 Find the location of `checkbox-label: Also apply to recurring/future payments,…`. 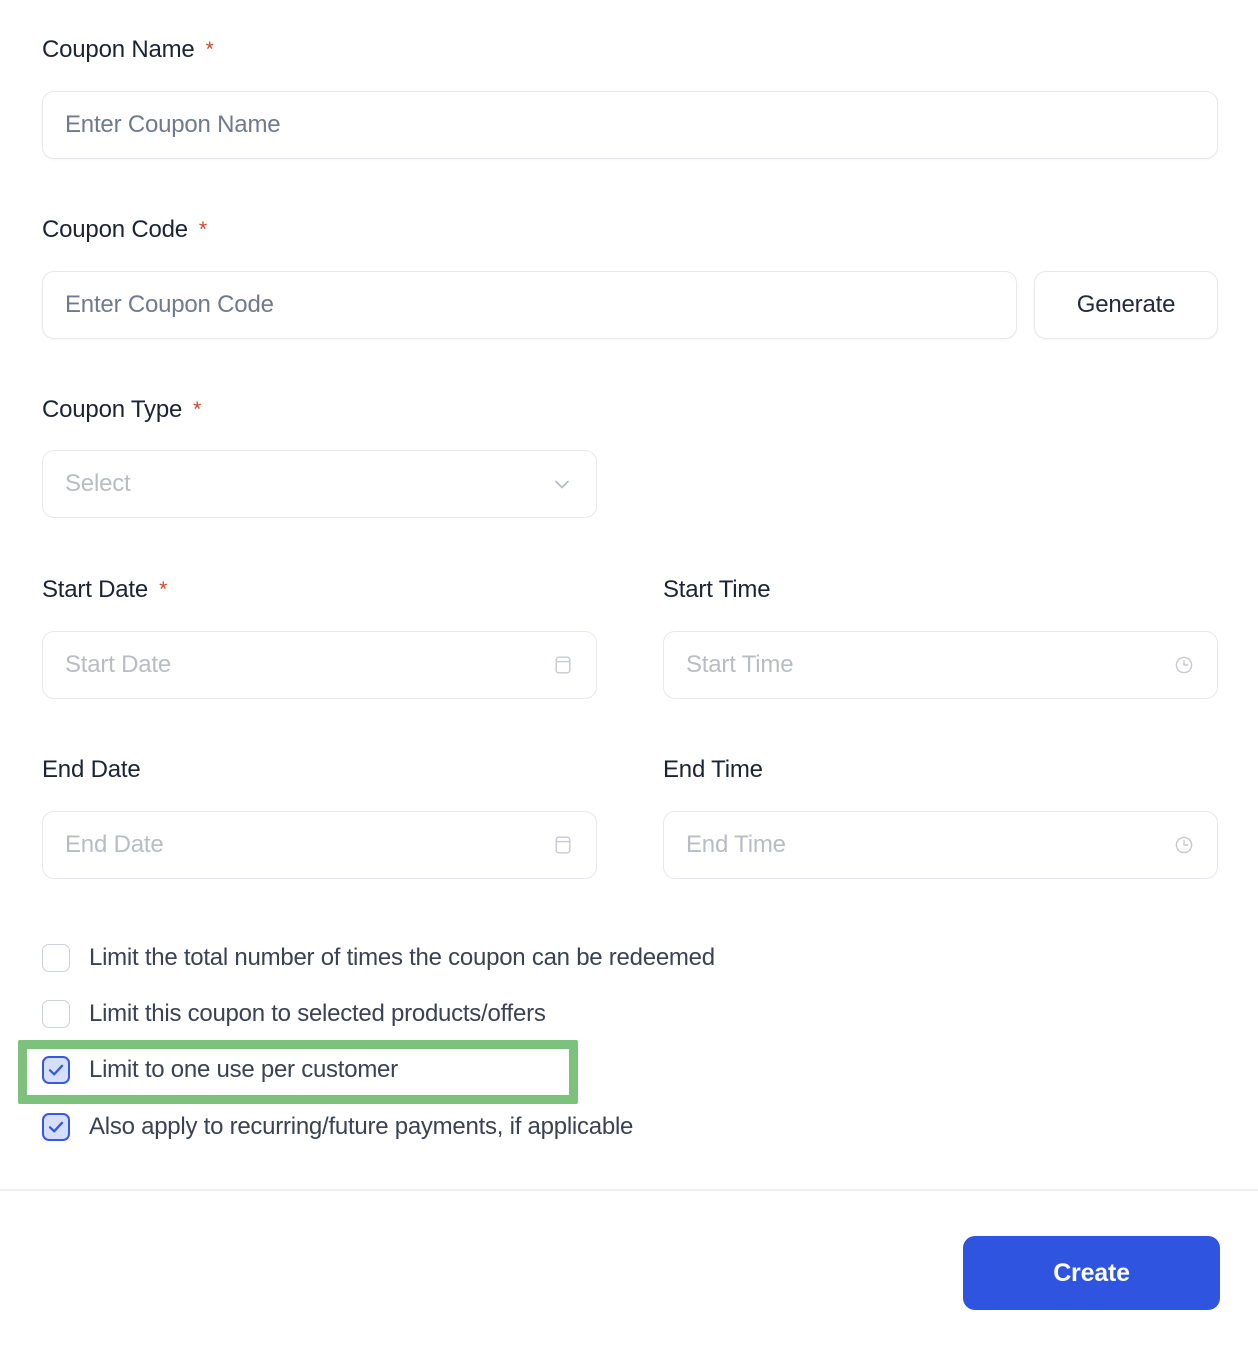

checkbox-label: Also apply to recurring/future payments,… is located at coordinates (361, 1126).